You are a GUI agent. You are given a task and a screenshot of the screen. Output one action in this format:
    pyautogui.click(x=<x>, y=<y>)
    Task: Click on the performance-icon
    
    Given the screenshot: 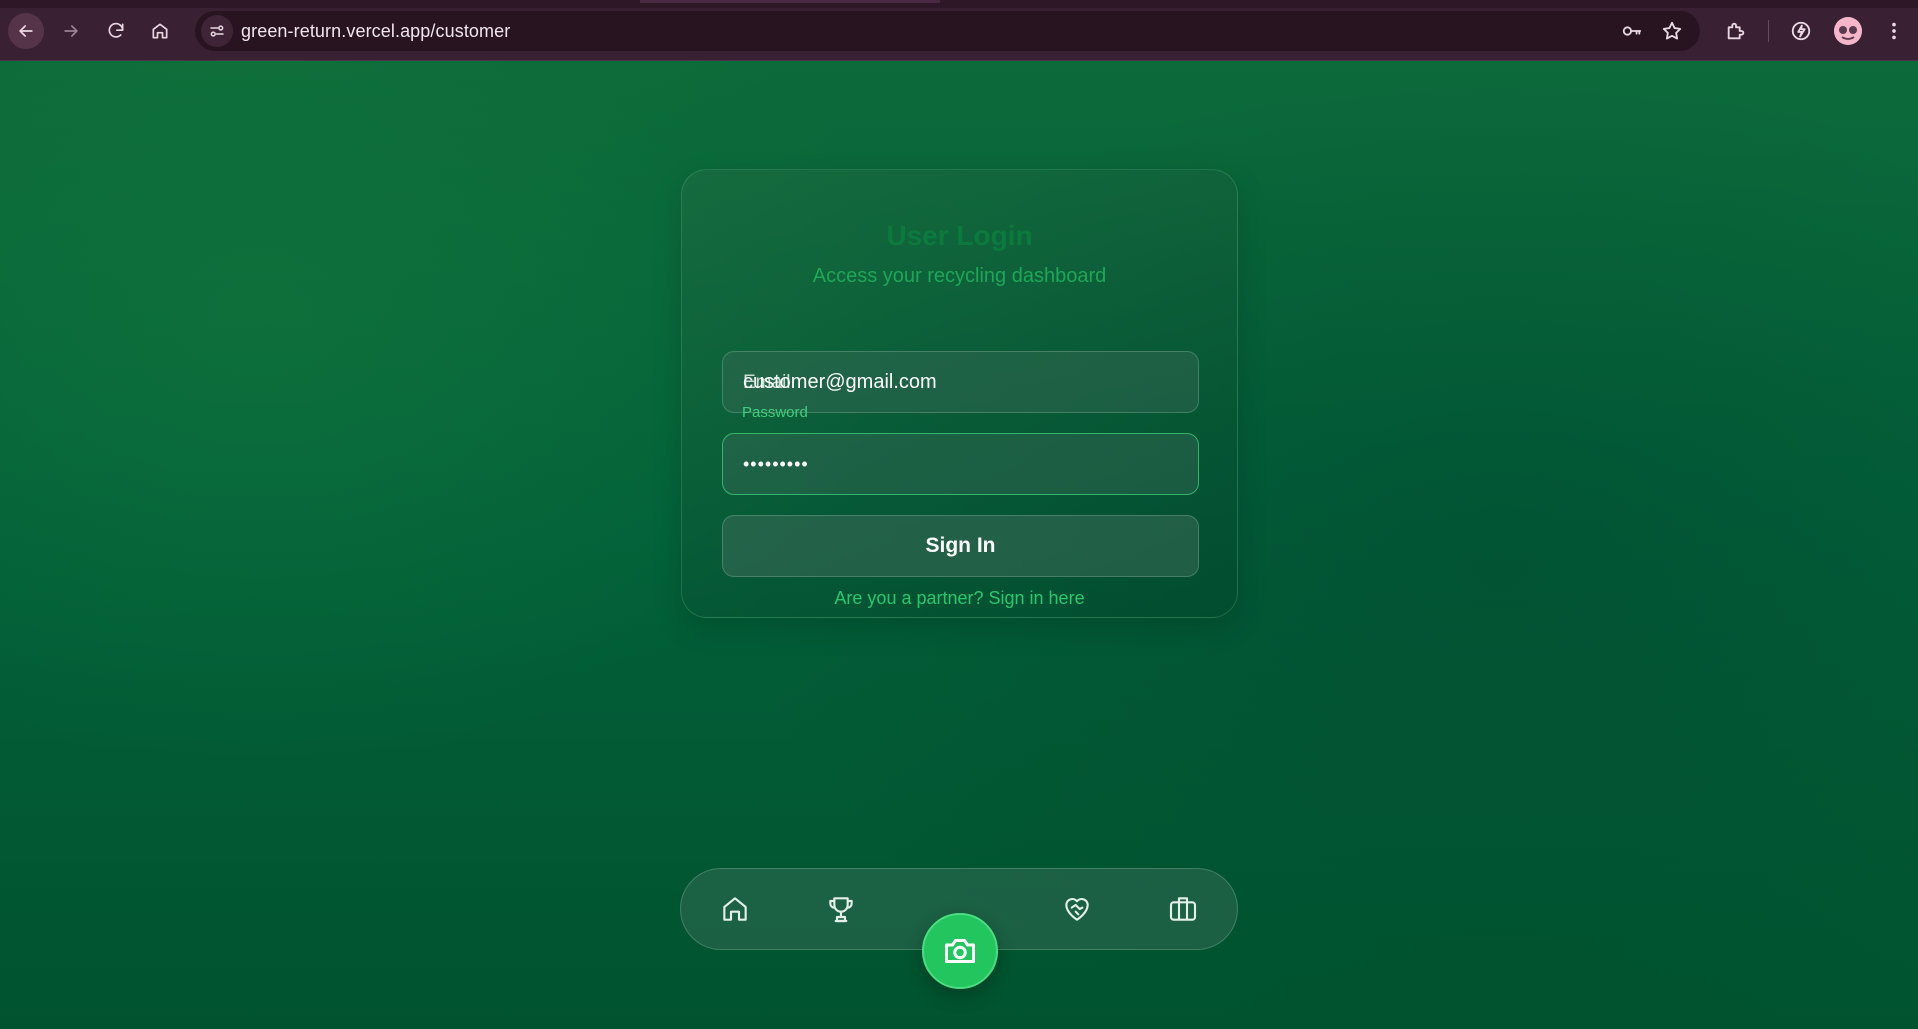 What is the action you would take?
    pyautogui.click(x=1801, y=31)
    